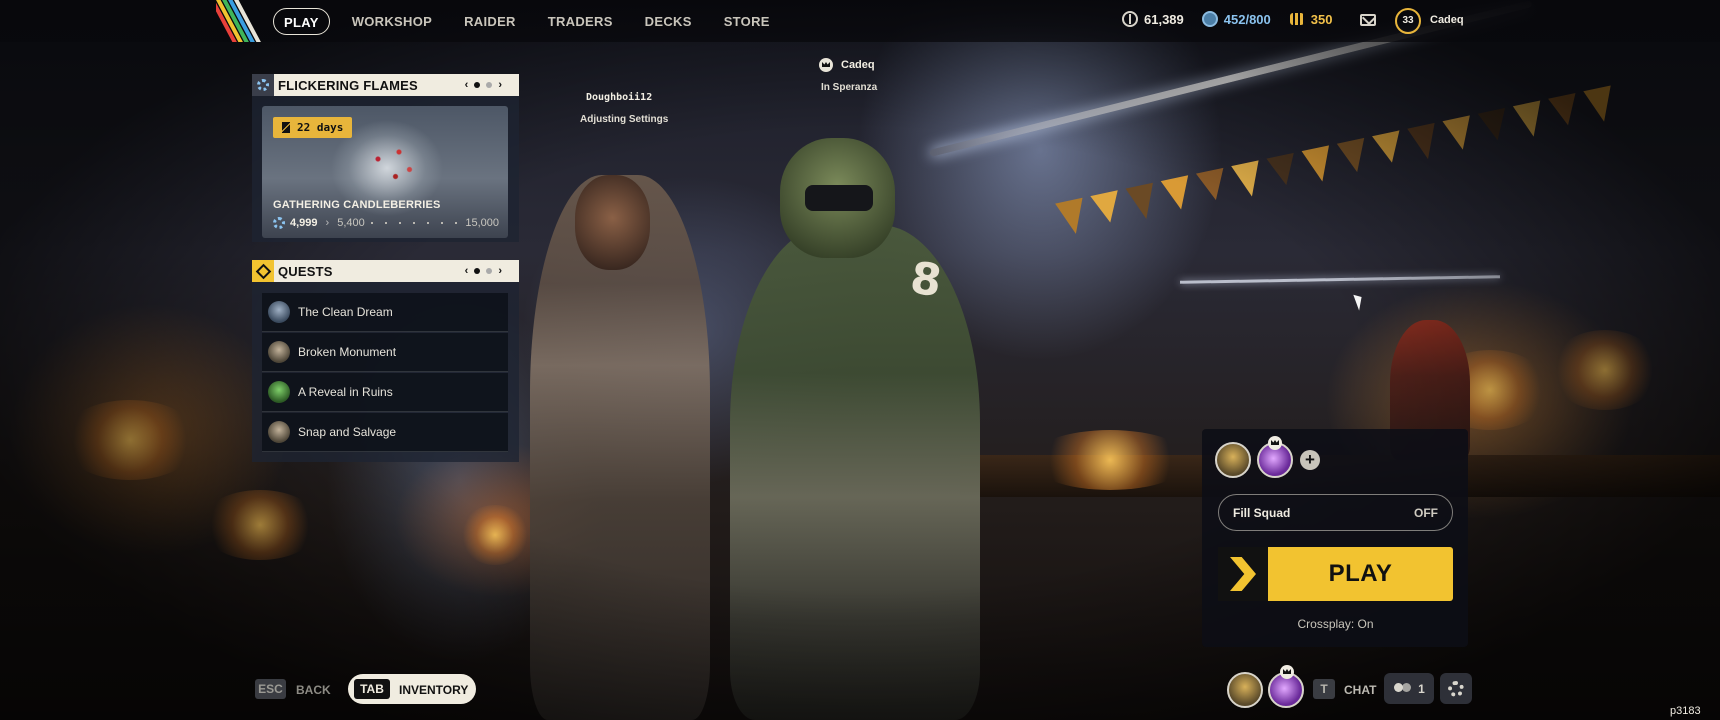 Image resolution: width=1720 pixels, height=720 pixels. Describe the element at coordinates (1360, 573) in the screenshot. I see `play-button-label: PLAY` at that location.